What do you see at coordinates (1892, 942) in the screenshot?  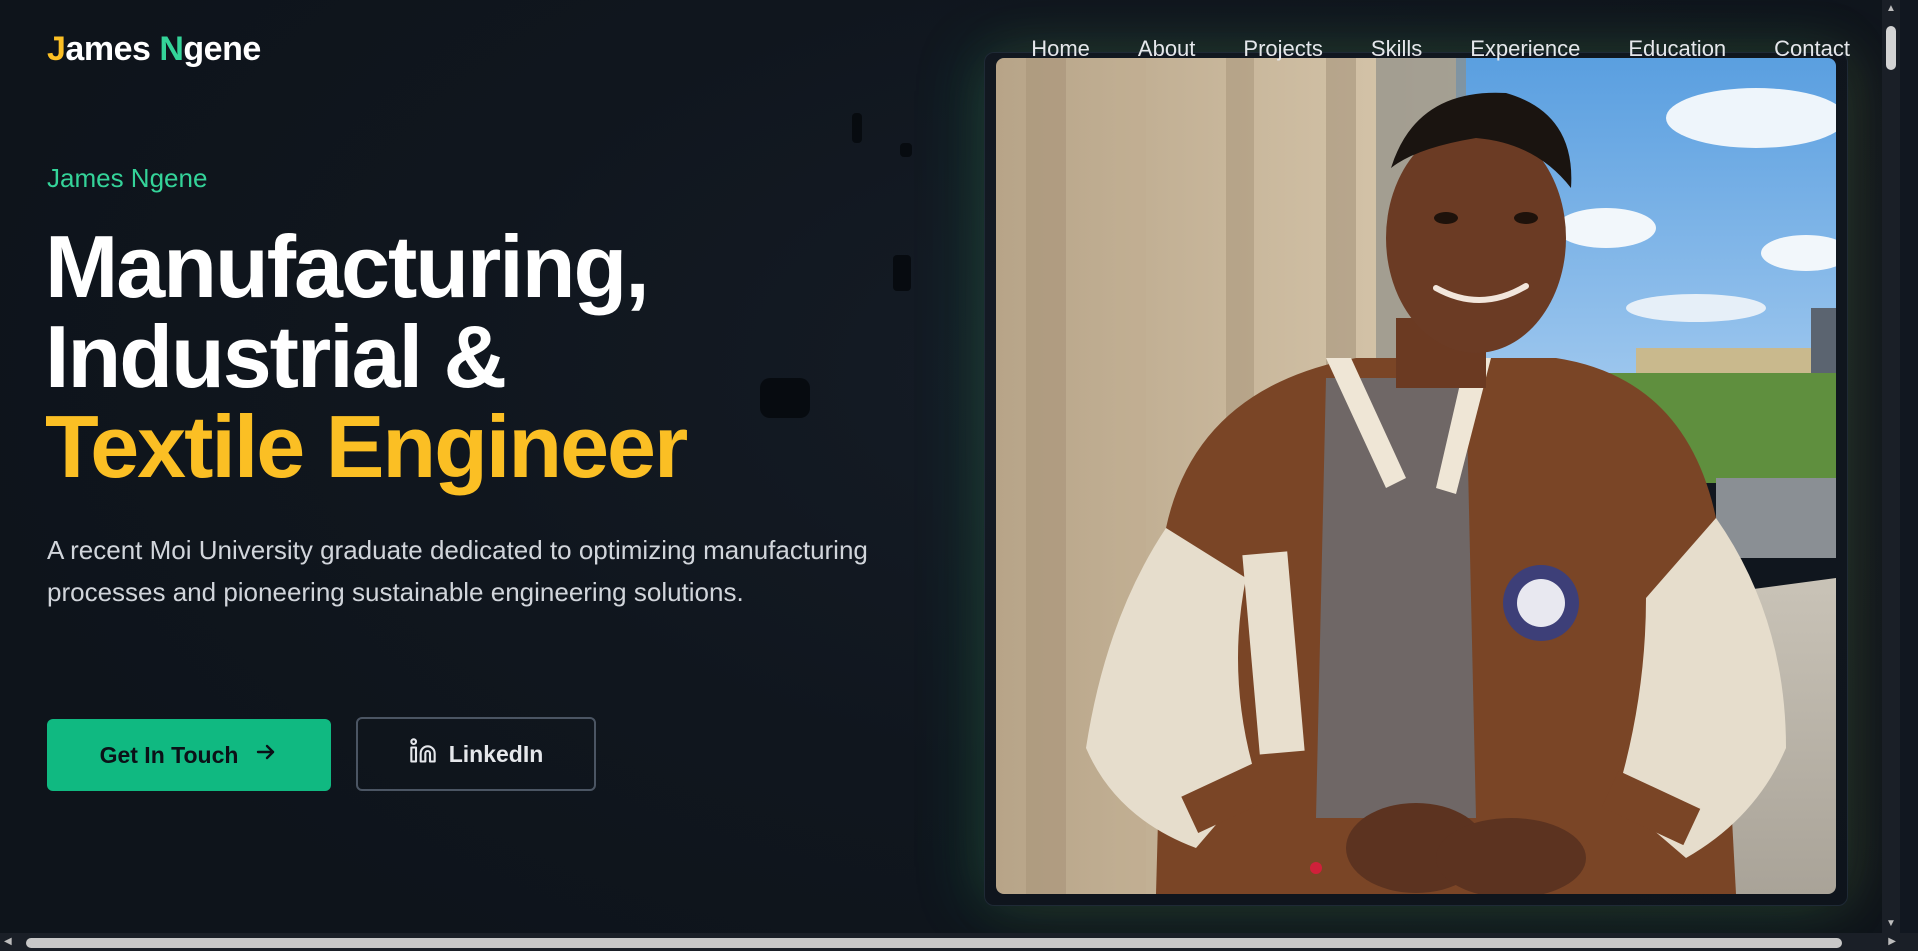 I see `scroll-right-icon: ▶` at bounding box center [1892, 942].